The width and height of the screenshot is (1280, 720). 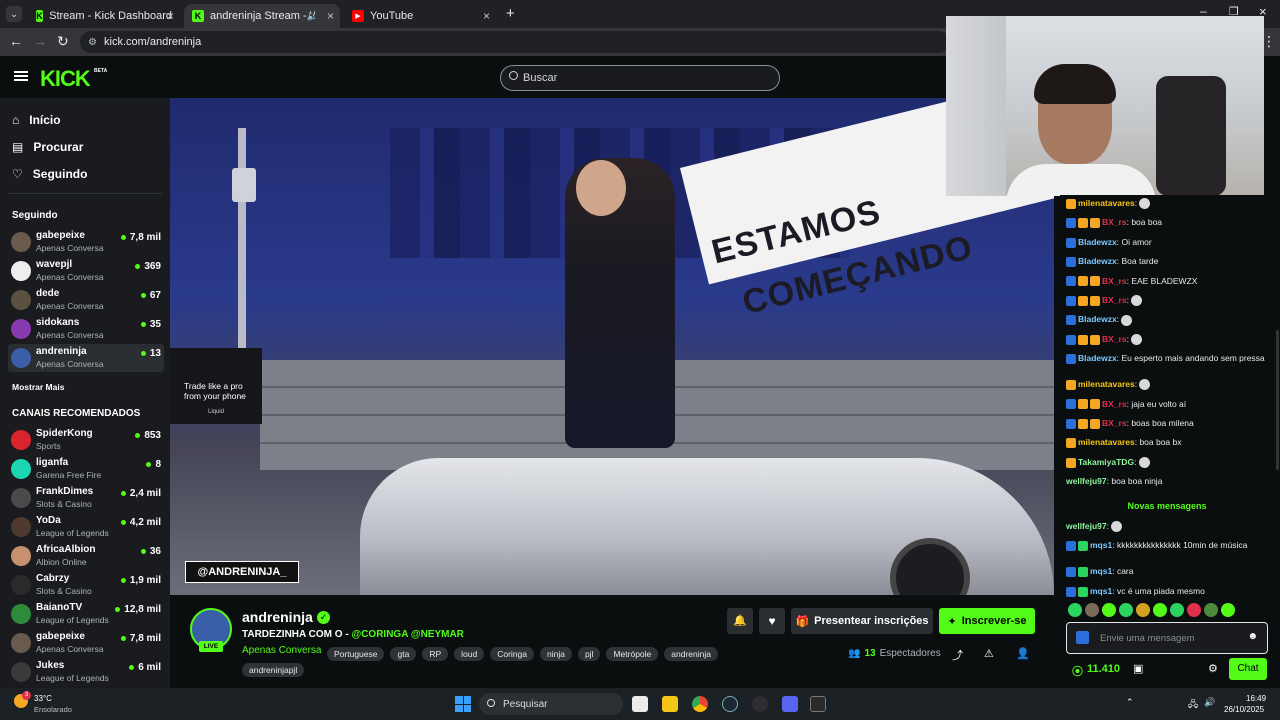 What do you see at coordinates (589, 654) in the screenshot?
I see `tag: pjl` at bounding box center [589, 654].